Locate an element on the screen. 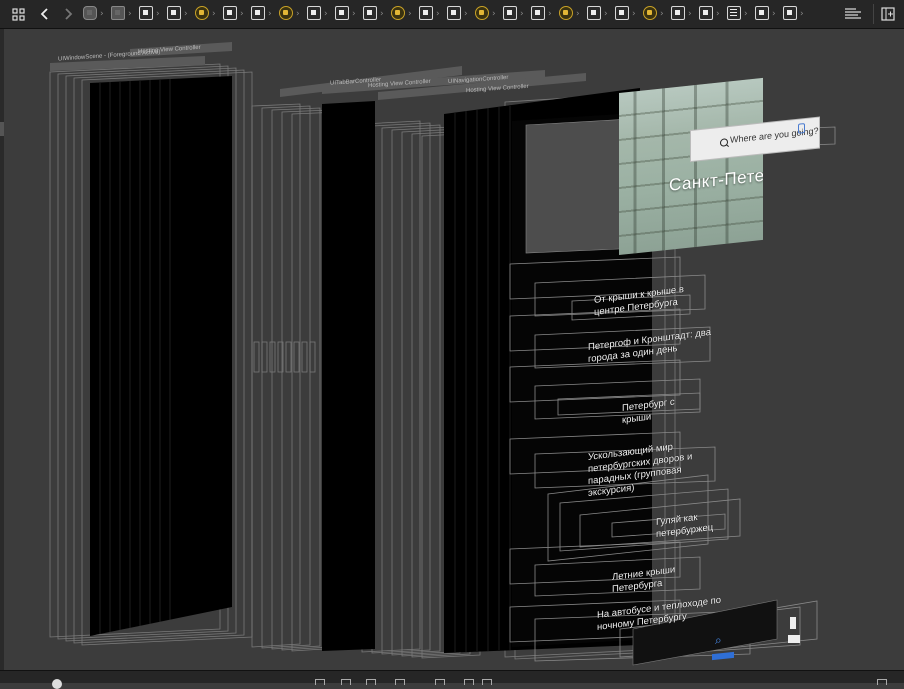 The height and width of the screenshot is (689, 904). grid-icon is located at coordinates (18, 14).